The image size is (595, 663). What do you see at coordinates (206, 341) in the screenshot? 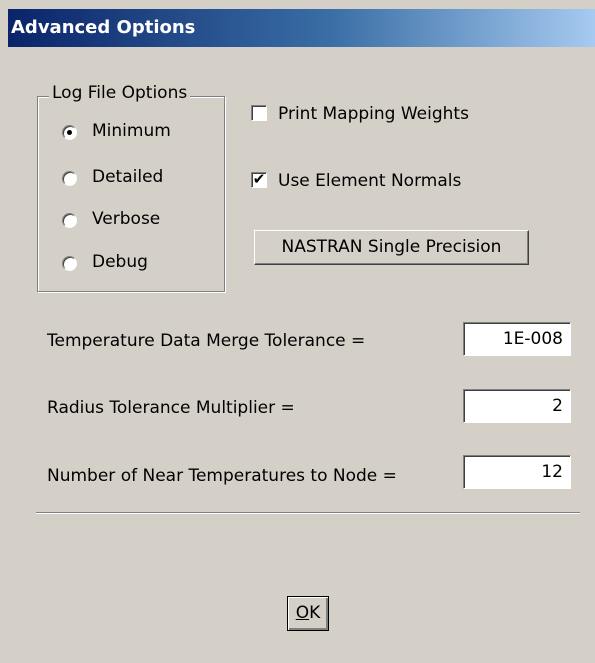
I see `merge-tolerance-label: Temperature Data Merge Tolerance =` at bounding box center [206, 341].